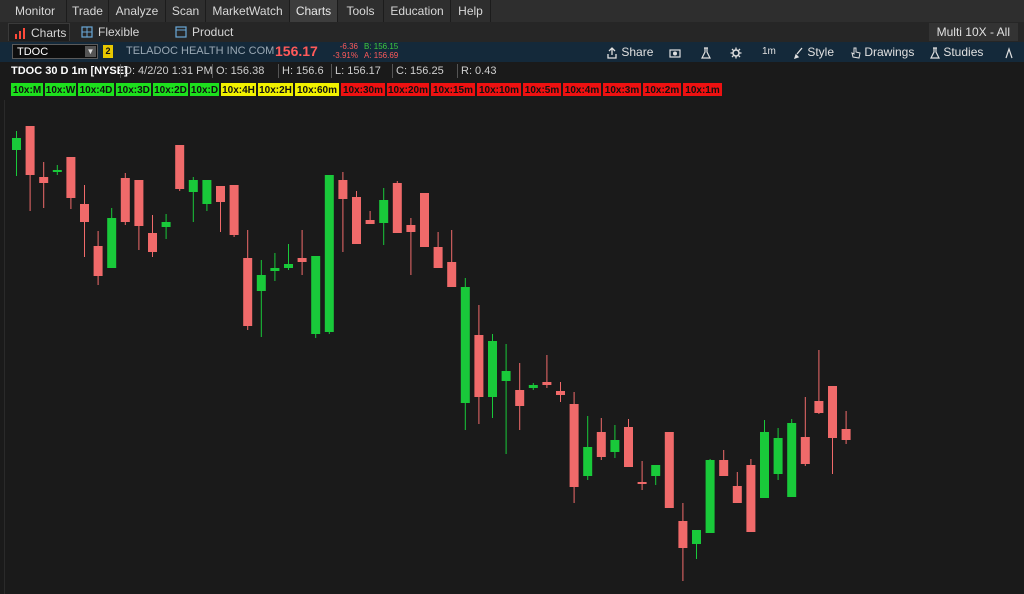  I want to click on share-button: Share, so click(629, 52).